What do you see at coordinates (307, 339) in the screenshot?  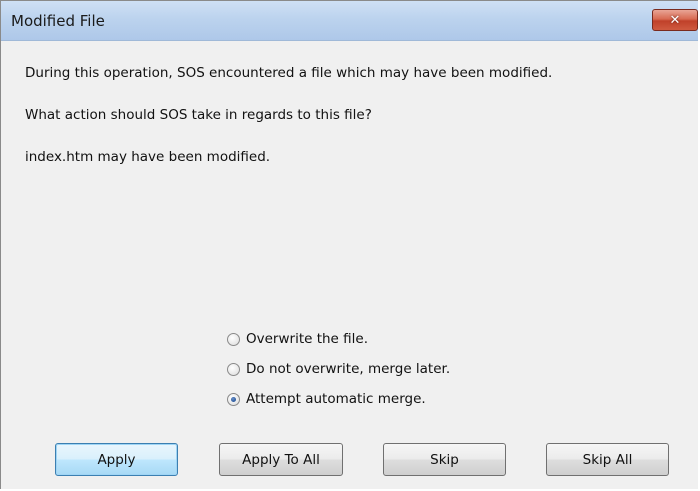 I see `option-overwrite-label: Overwrite the file.` at bounding box center [307, 339].